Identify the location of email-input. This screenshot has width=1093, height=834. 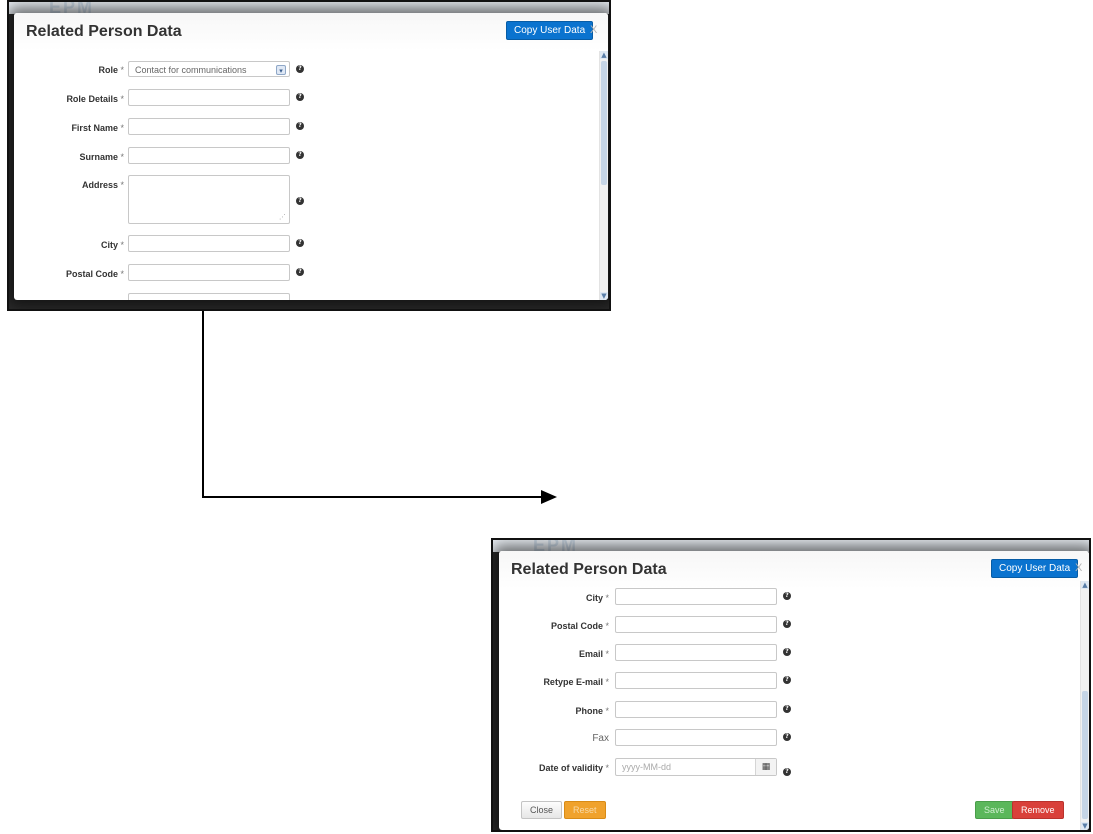
(696, 652).